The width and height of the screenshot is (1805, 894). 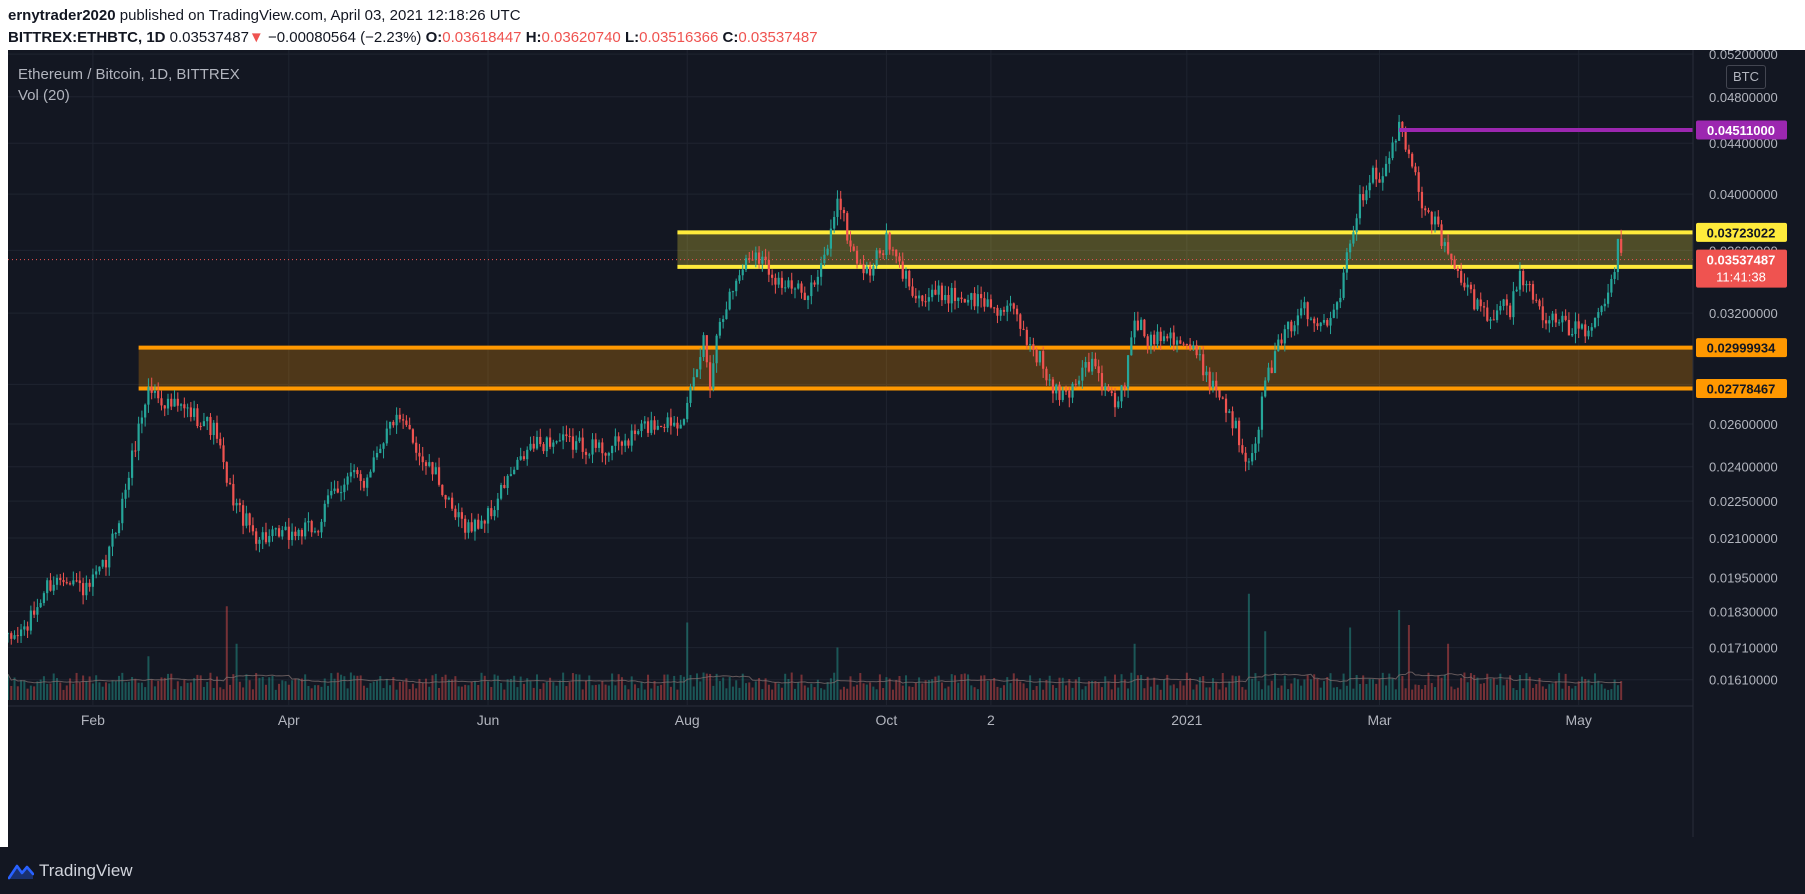 What do you see at coordinates (1746, 77) in the screenshot?
I see `currency-badge: BTC` at bounding box center [1746, 77].